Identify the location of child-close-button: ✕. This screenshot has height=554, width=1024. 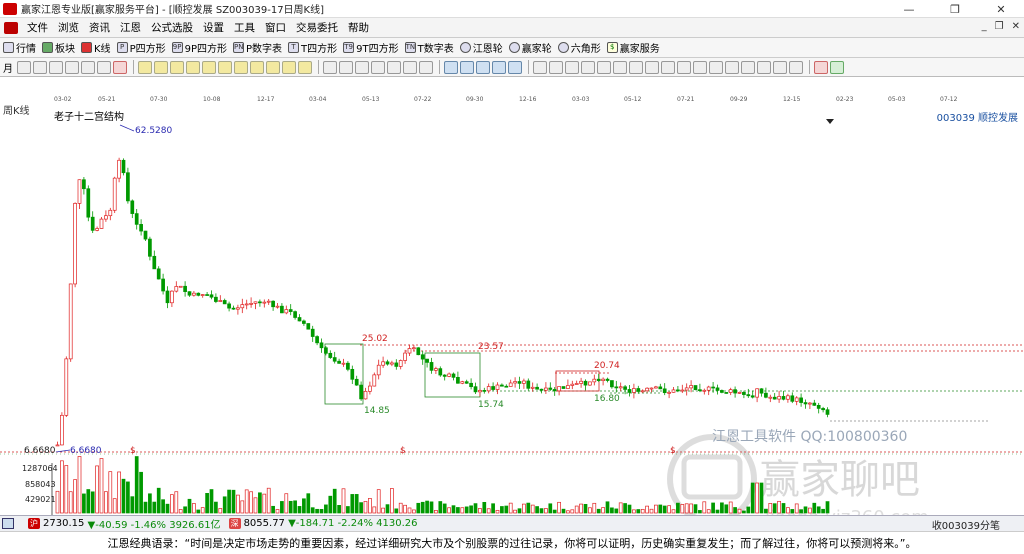
(1016, 26).